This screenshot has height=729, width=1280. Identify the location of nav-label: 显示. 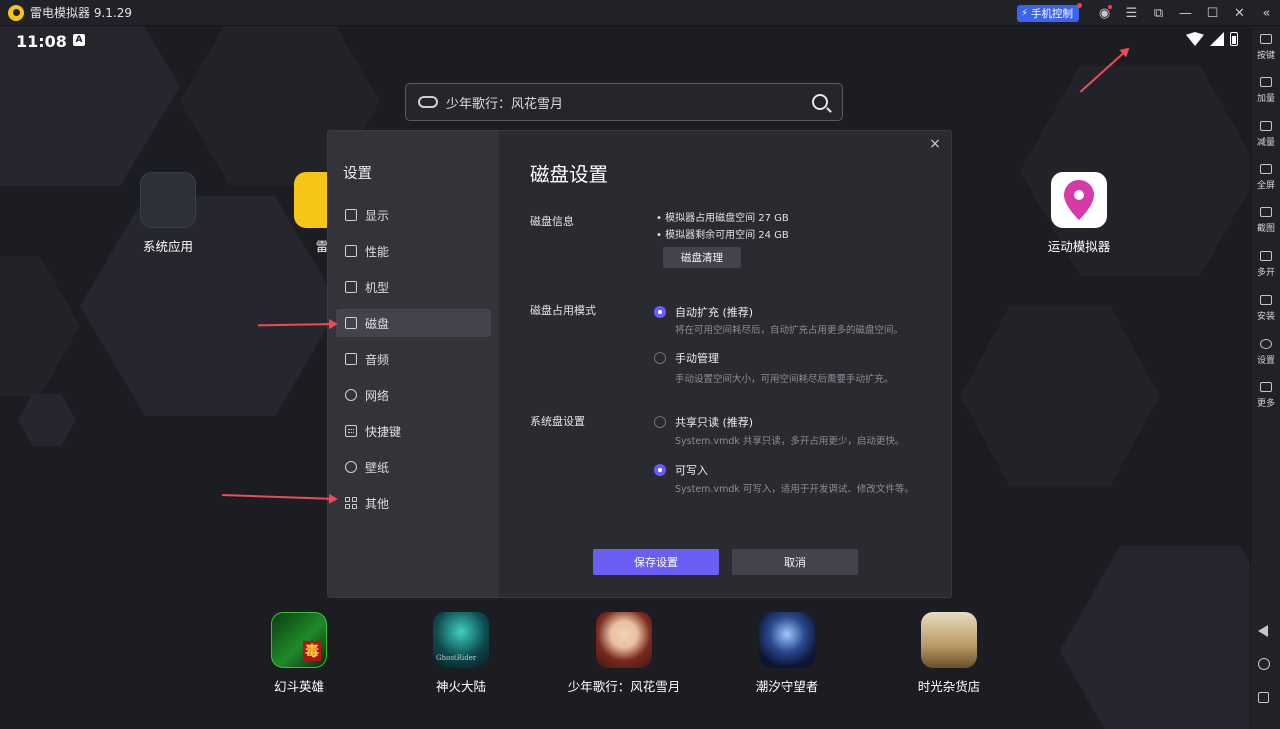
(377, 215).